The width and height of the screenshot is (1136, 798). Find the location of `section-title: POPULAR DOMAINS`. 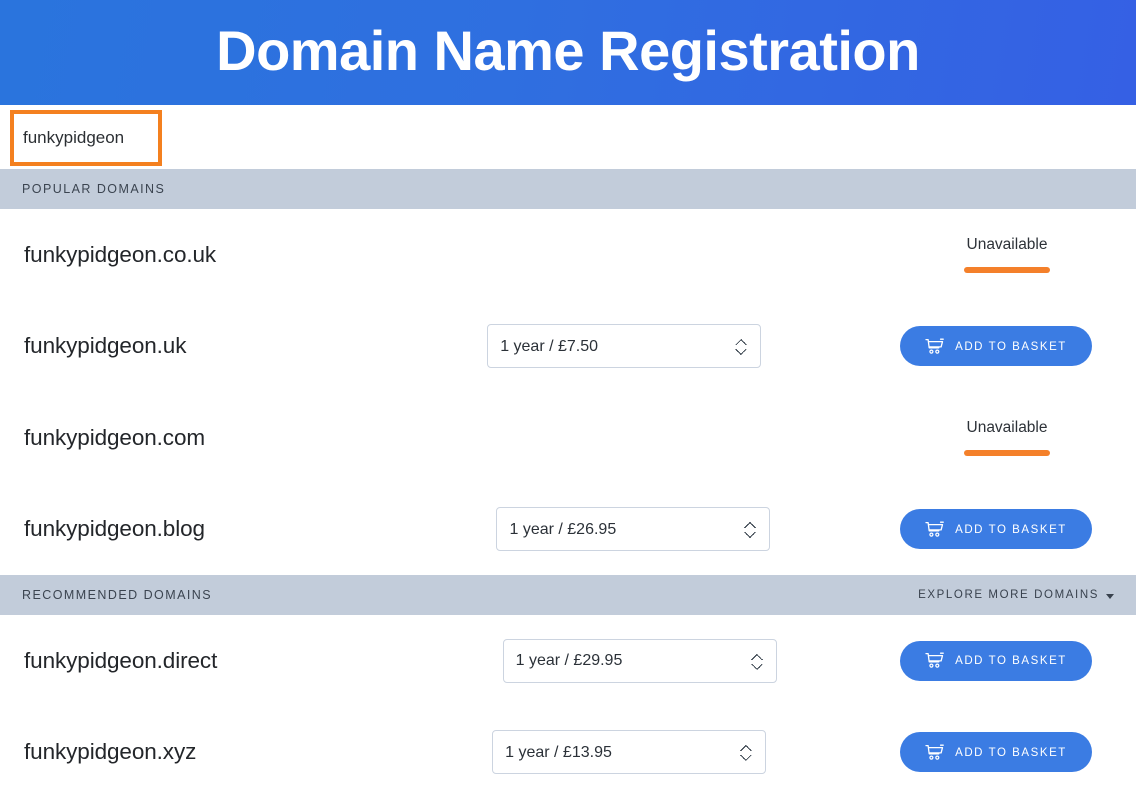

section-title: POPULAR DOMAINS is located at coordinates (93, 189).